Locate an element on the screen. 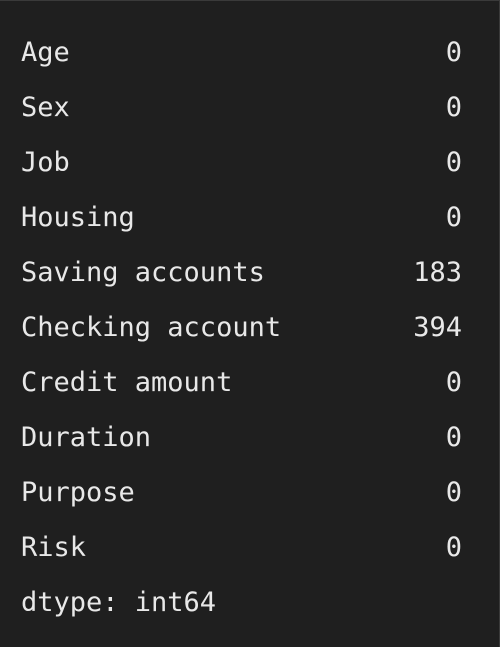  row-label: Job is located at coordinates (45, 162).